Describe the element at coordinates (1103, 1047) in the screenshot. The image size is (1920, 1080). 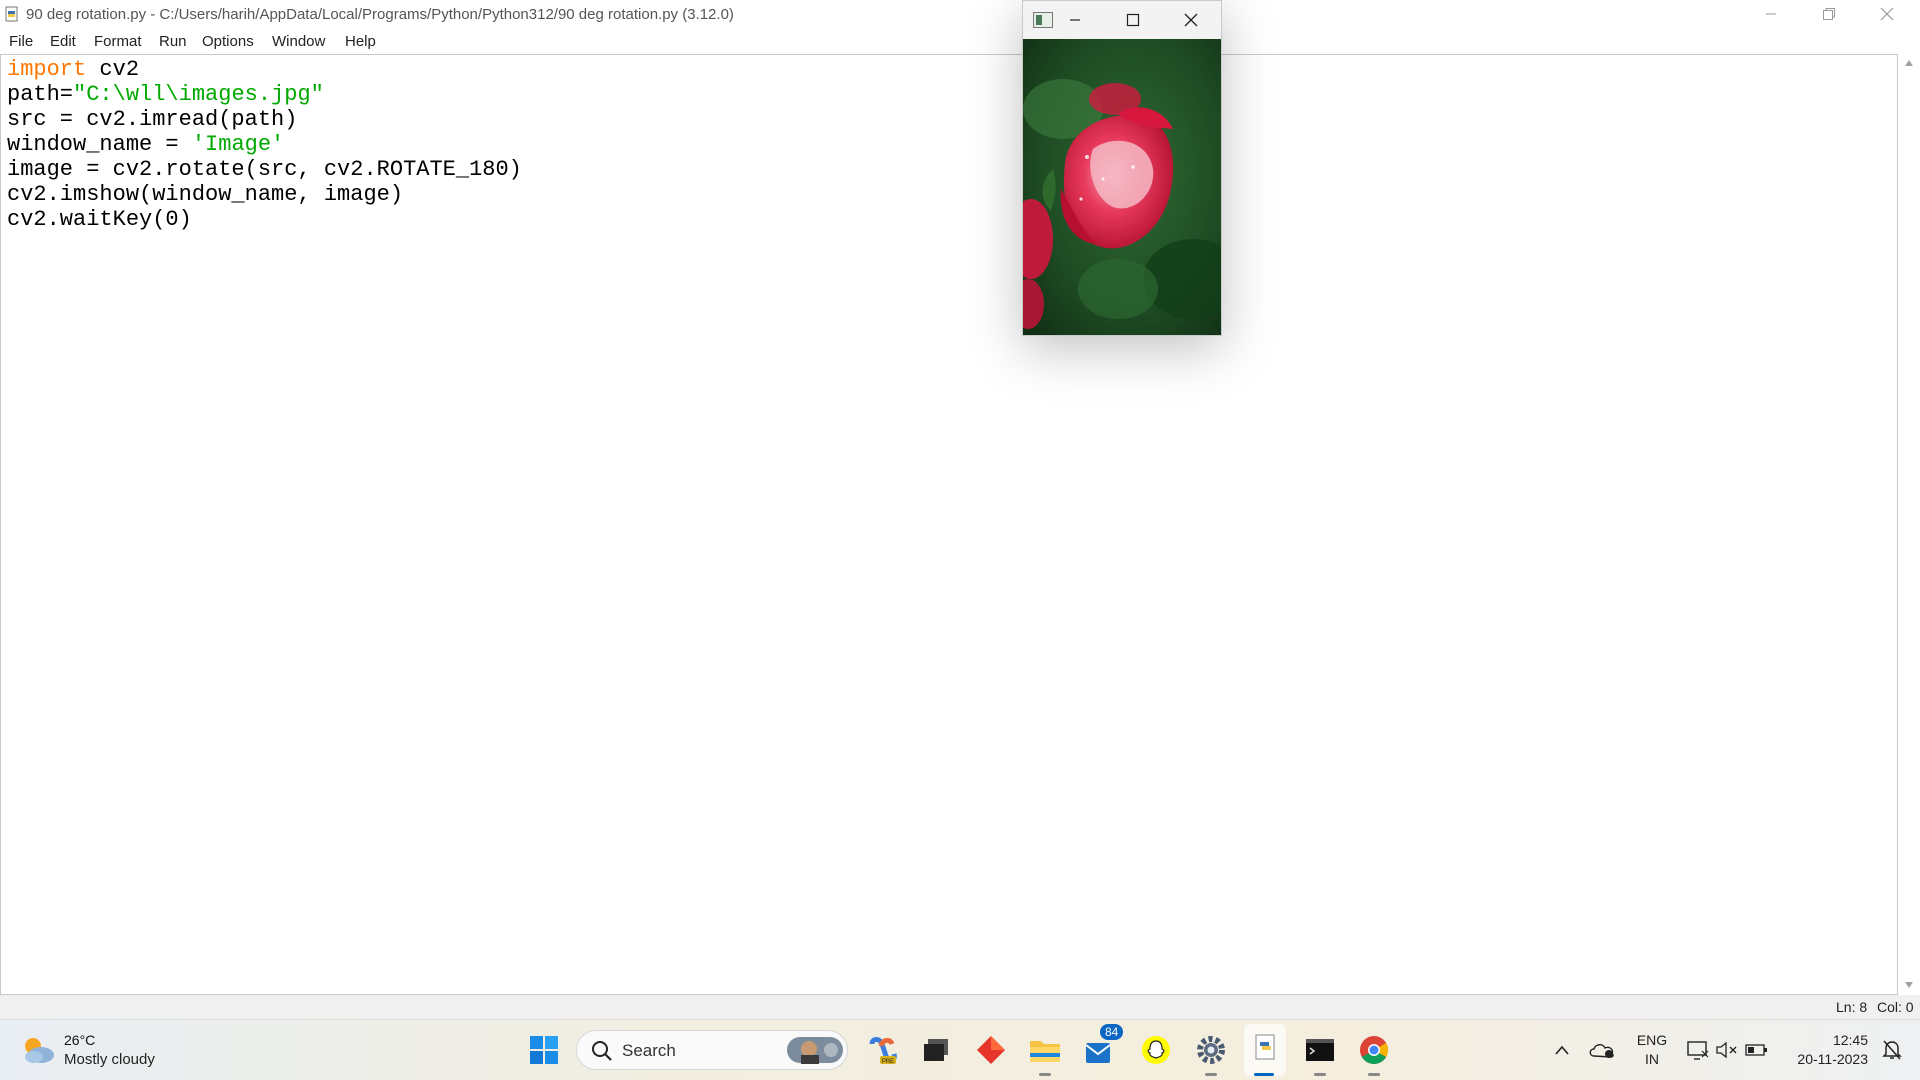
I see `mail-icon: 84` at that location.